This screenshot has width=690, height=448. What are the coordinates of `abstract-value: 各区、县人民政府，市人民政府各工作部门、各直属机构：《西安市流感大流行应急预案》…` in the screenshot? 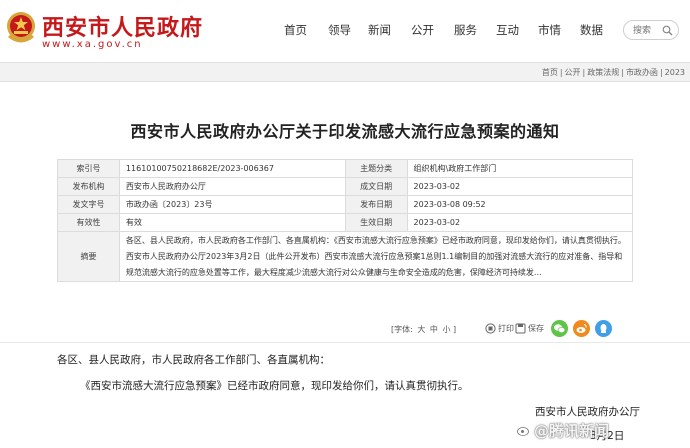 It's located at (376, 256).